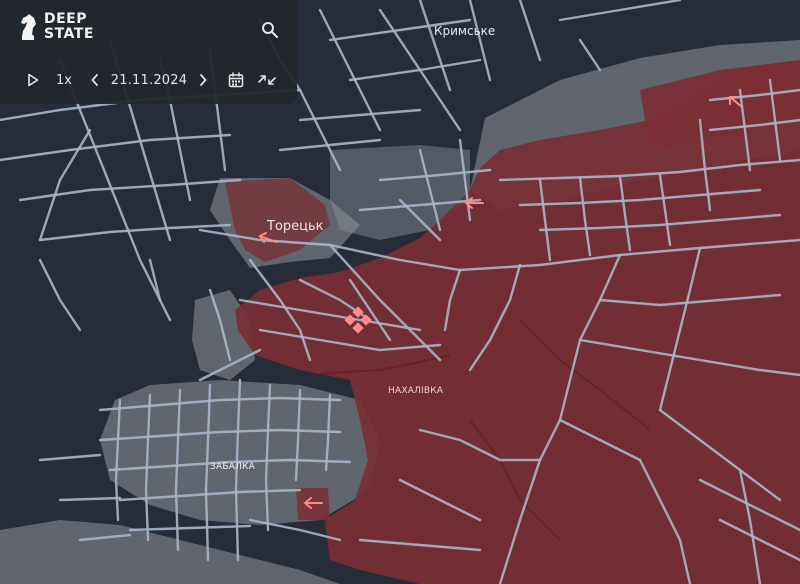  I want to click on town-label-krymske: Кримське, so click(465, 31).